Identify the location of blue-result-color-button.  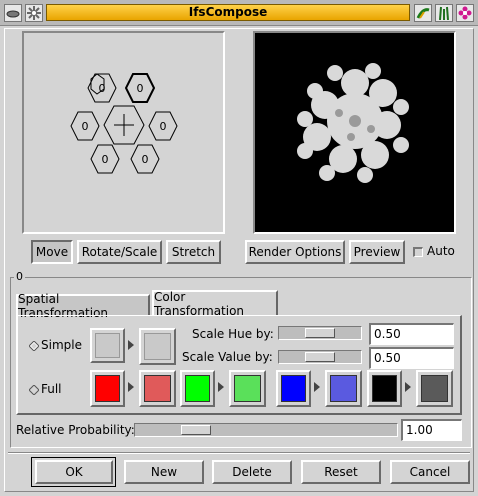
(343, 388).